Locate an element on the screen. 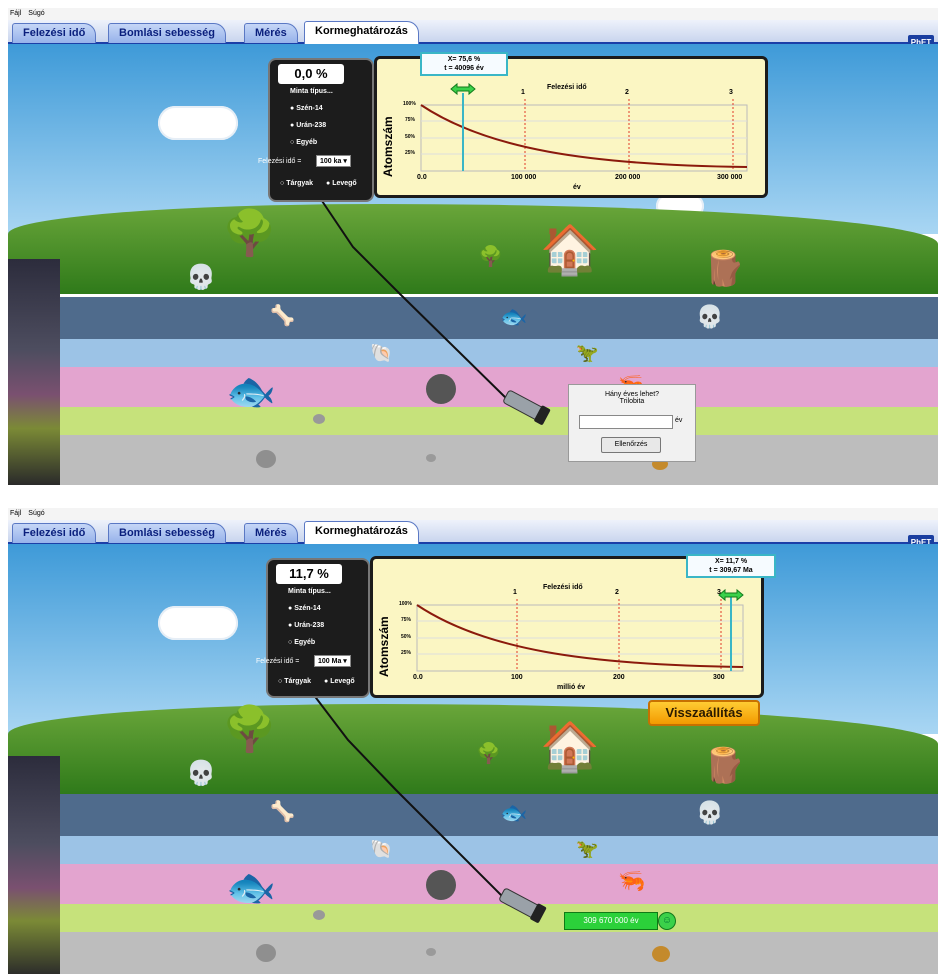  x-tick: 100 000 is located at coordinates (524, 177).